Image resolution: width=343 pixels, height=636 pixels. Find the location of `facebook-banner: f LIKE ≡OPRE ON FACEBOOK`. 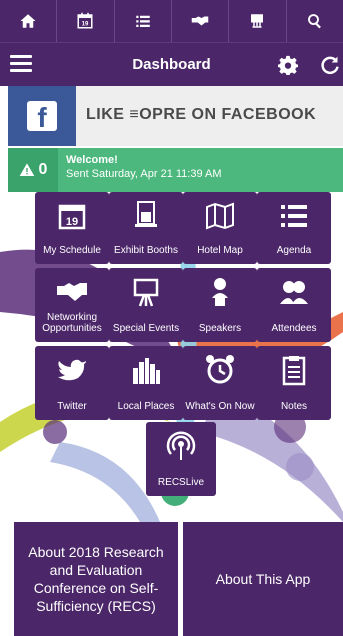

facebook-banner: f LIKE ≡OPRE ON FACEBOOK is located at coordinates (175, 116).